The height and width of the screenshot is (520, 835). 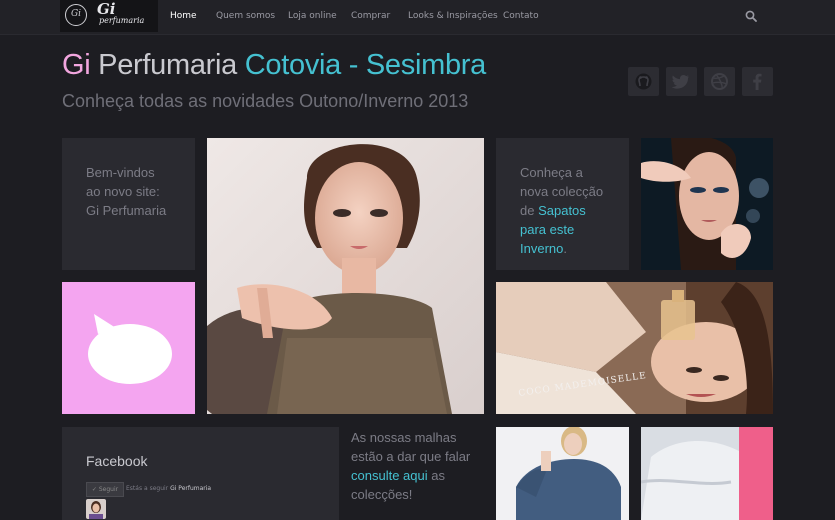 I want to click on knitwear-line-2: estão a dar que falar, so click(x=411, y=456).